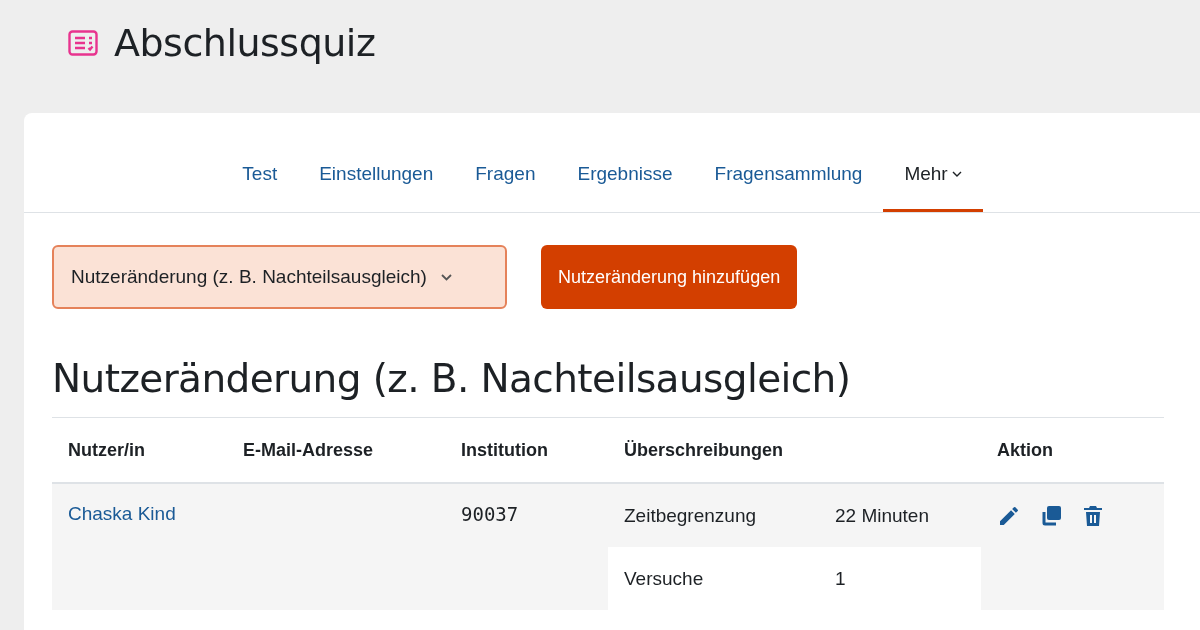 Image resolution: width=1200 pixels, height=630 pixels. Describe the element at coordinates (245, 43) in the screenshot. I see `page-title: Abschlussquiz` at that location.